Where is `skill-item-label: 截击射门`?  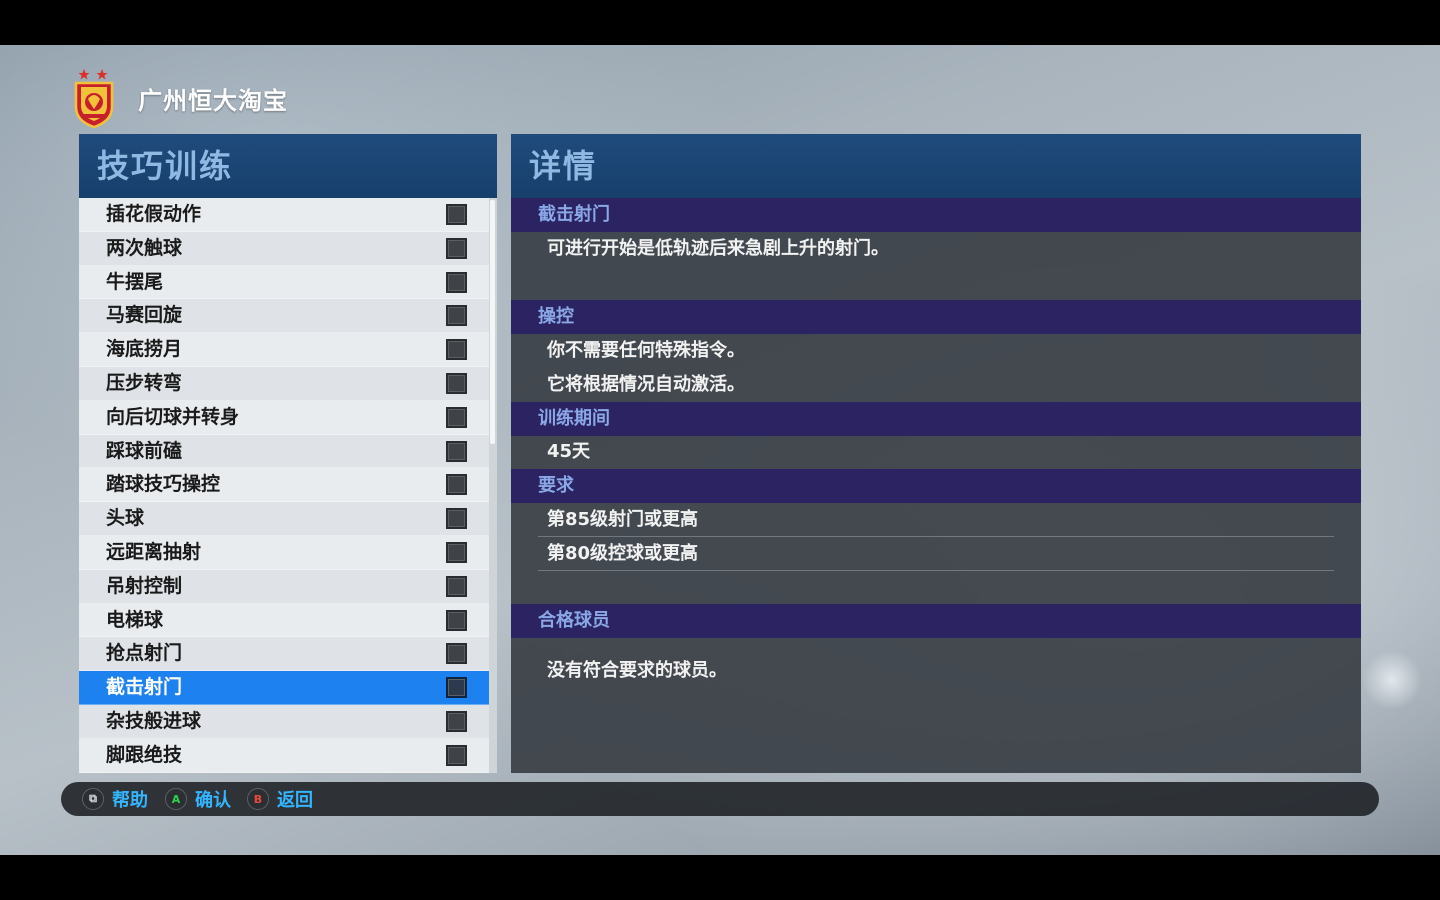
skill-item-label: 截击射门 is located at coordinates (144, 687).